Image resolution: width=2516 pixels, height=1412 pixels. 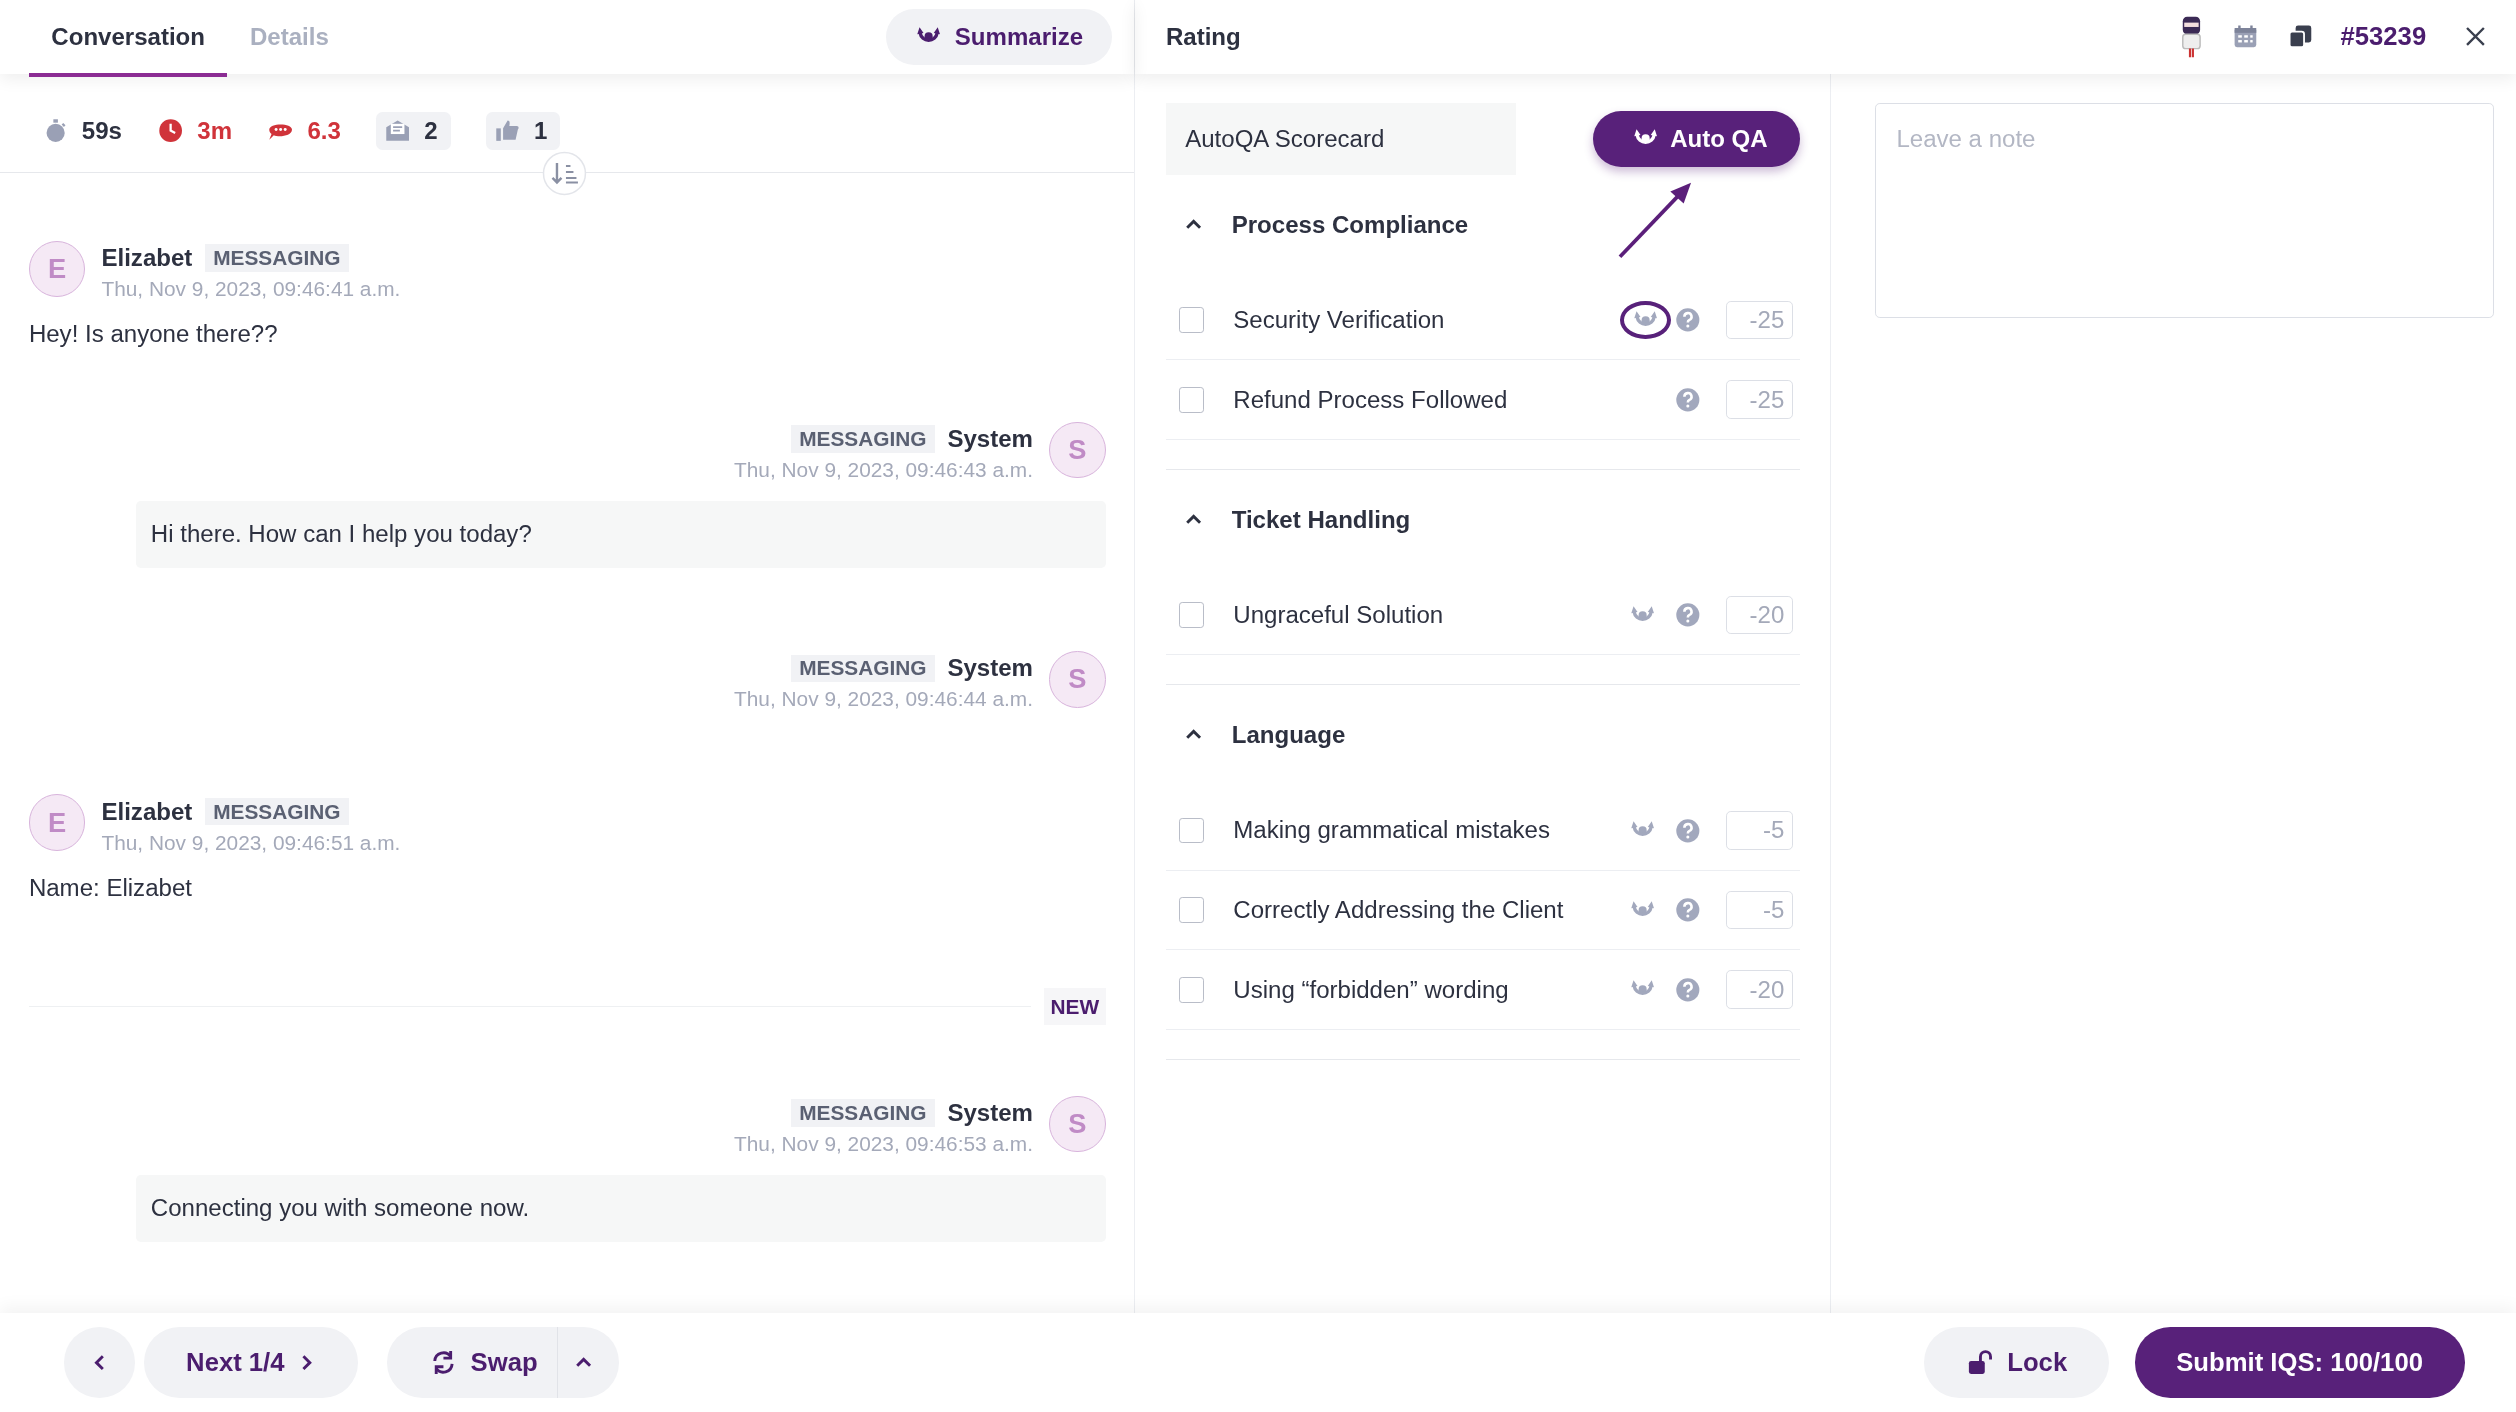 What do you see at coordinates (1075, 1007) in the screenshot?
I see `new-badge: NEW` at bounding box center [1075, 1007].